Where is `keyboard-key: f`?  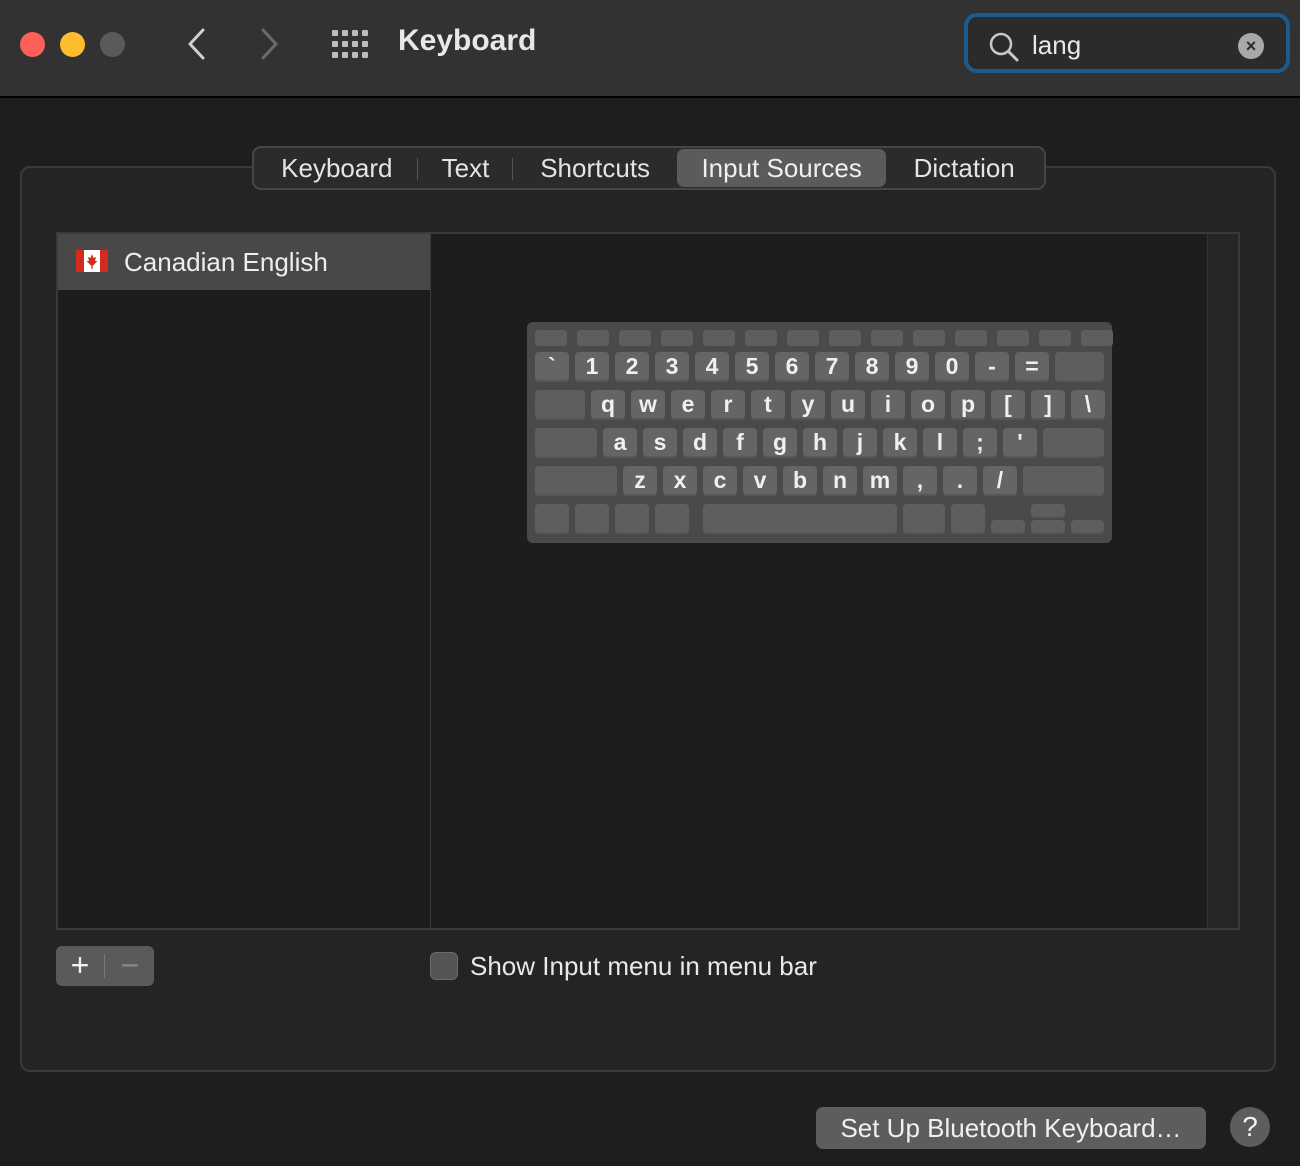 keyboard-key: f is located at coordinates (740, 443).